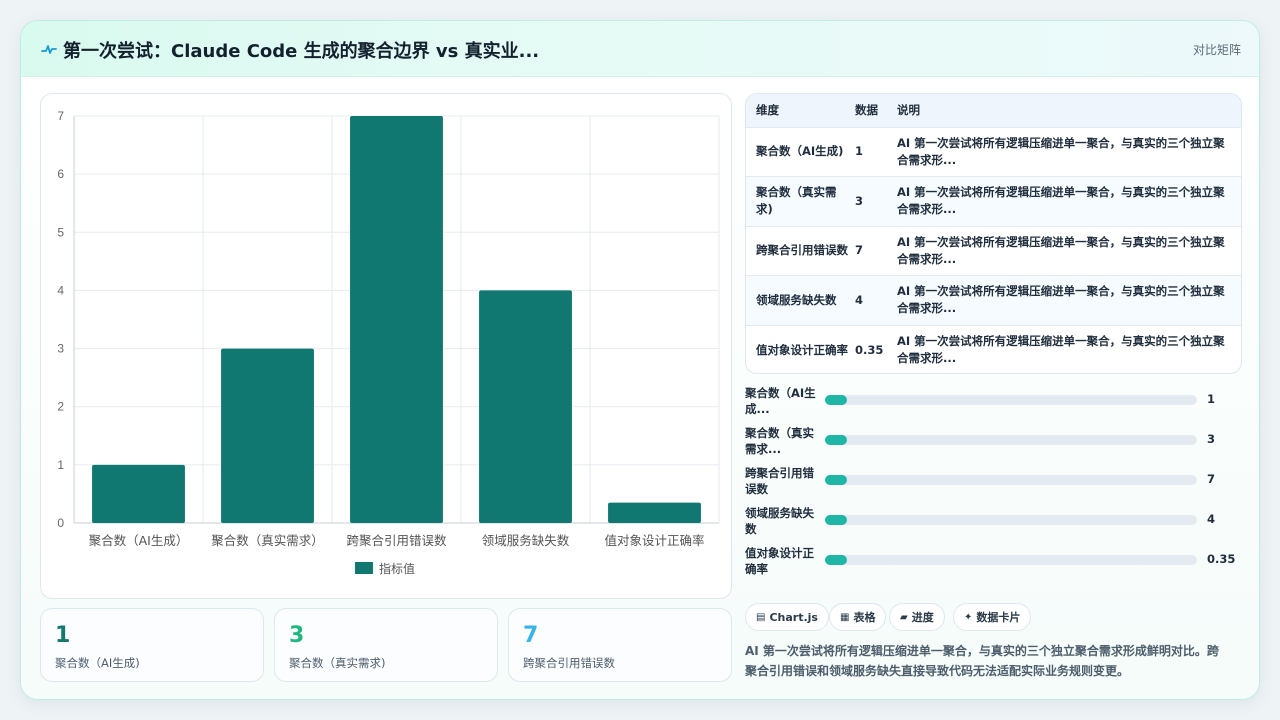 The width and height of the screenshot is (1280, 720). I want to click on chip-progress: ▰ 进度, so click(917, 617).